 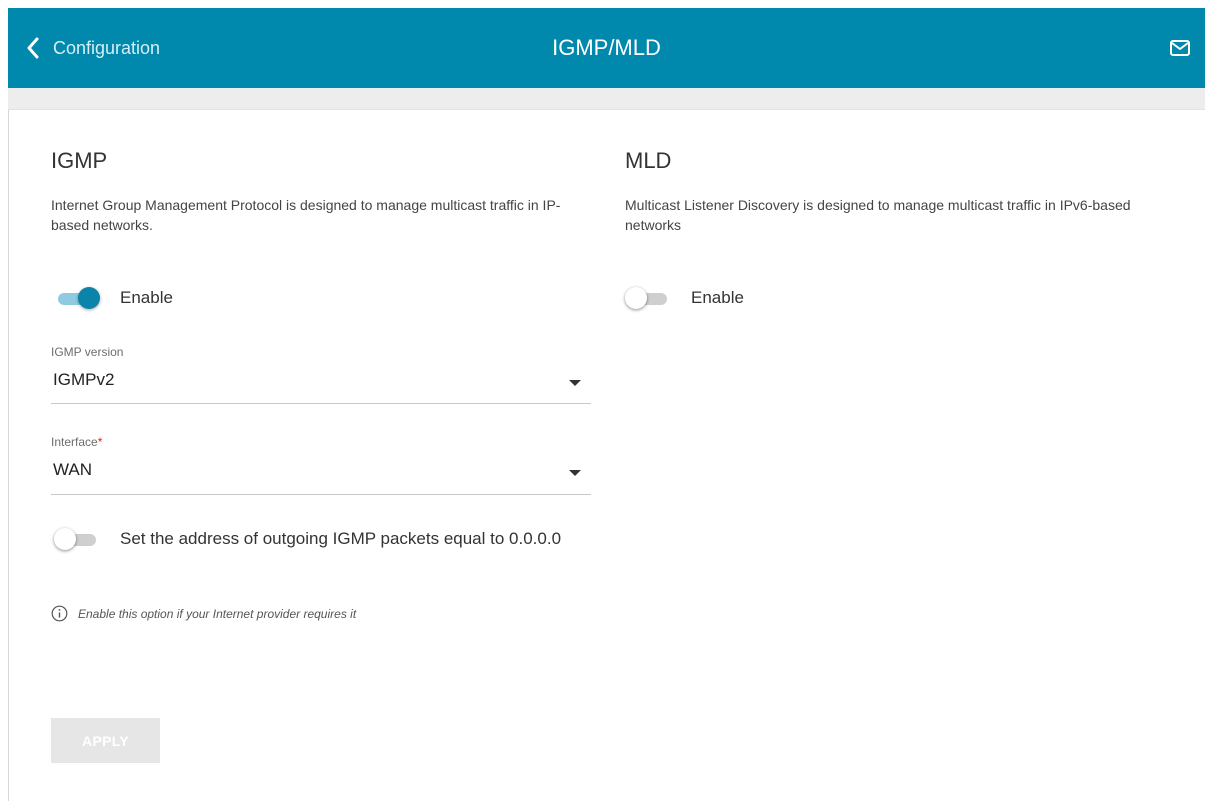 What do you see at coordinates (87, 352) in the screenshot?
I see `igmp-version-label: IGMP version` at bounding box center [87, 352].